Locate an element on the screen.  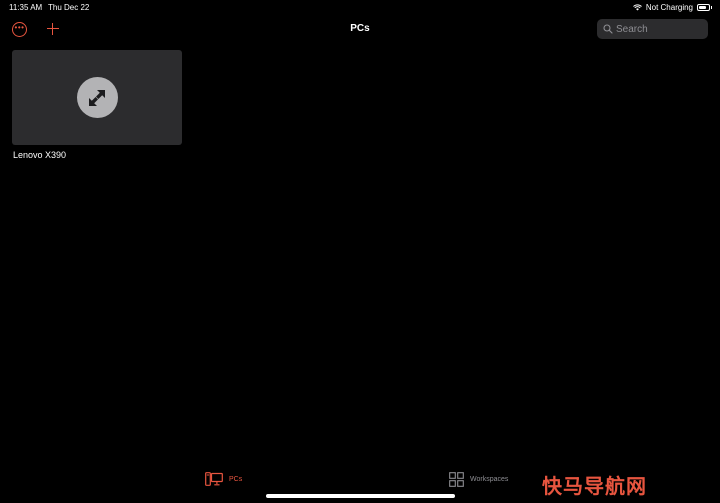
search-input is located at coordinates (660, 29).